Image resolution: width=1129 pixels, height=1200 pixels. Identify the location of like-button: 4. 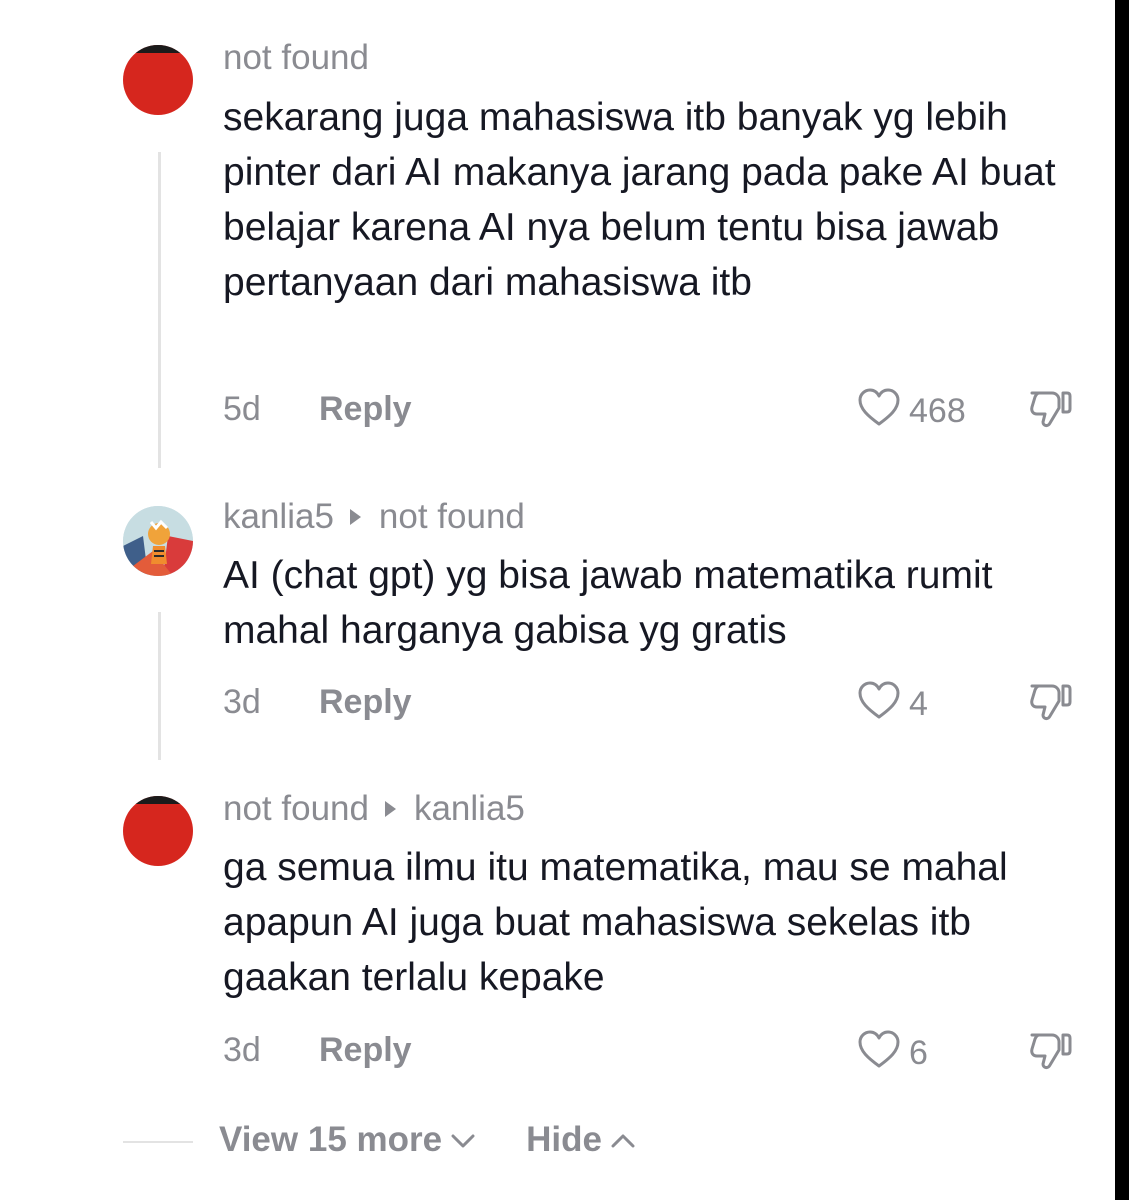
(892, 704).